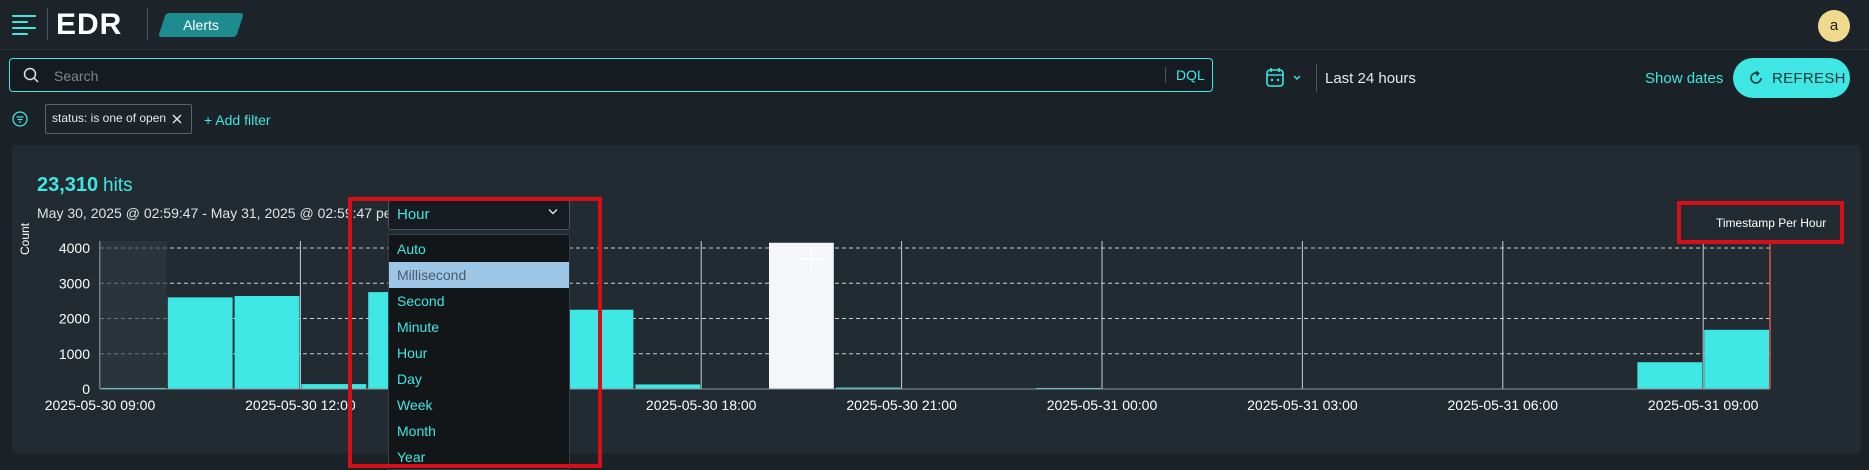  Describe the element at coordinates (701, 405) in the screenshot. I see `x-tick-label: 2025-05-30 18:00` at that location.